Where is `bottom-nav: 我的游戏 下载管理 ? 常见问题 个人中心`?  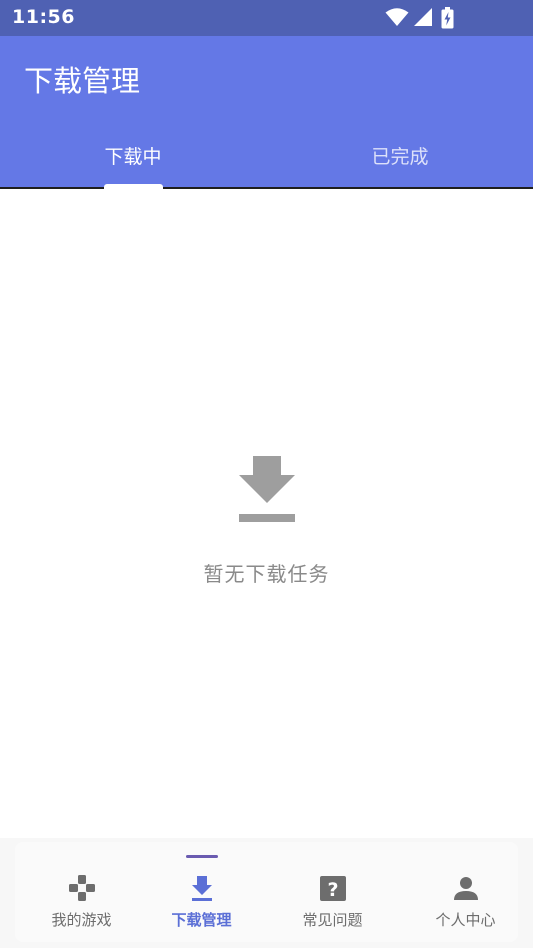 bottom-nav: 我的游戏 下载管理 ? 常见问题 个人中心 is located at coordinates (266, 893).